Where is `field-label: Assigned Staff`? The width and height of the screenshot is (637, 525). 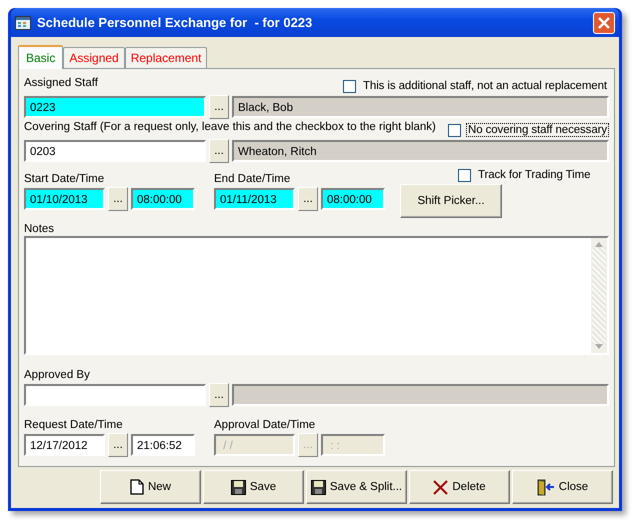 field-label: Assigned Staff is located at coordinates (61, 83).